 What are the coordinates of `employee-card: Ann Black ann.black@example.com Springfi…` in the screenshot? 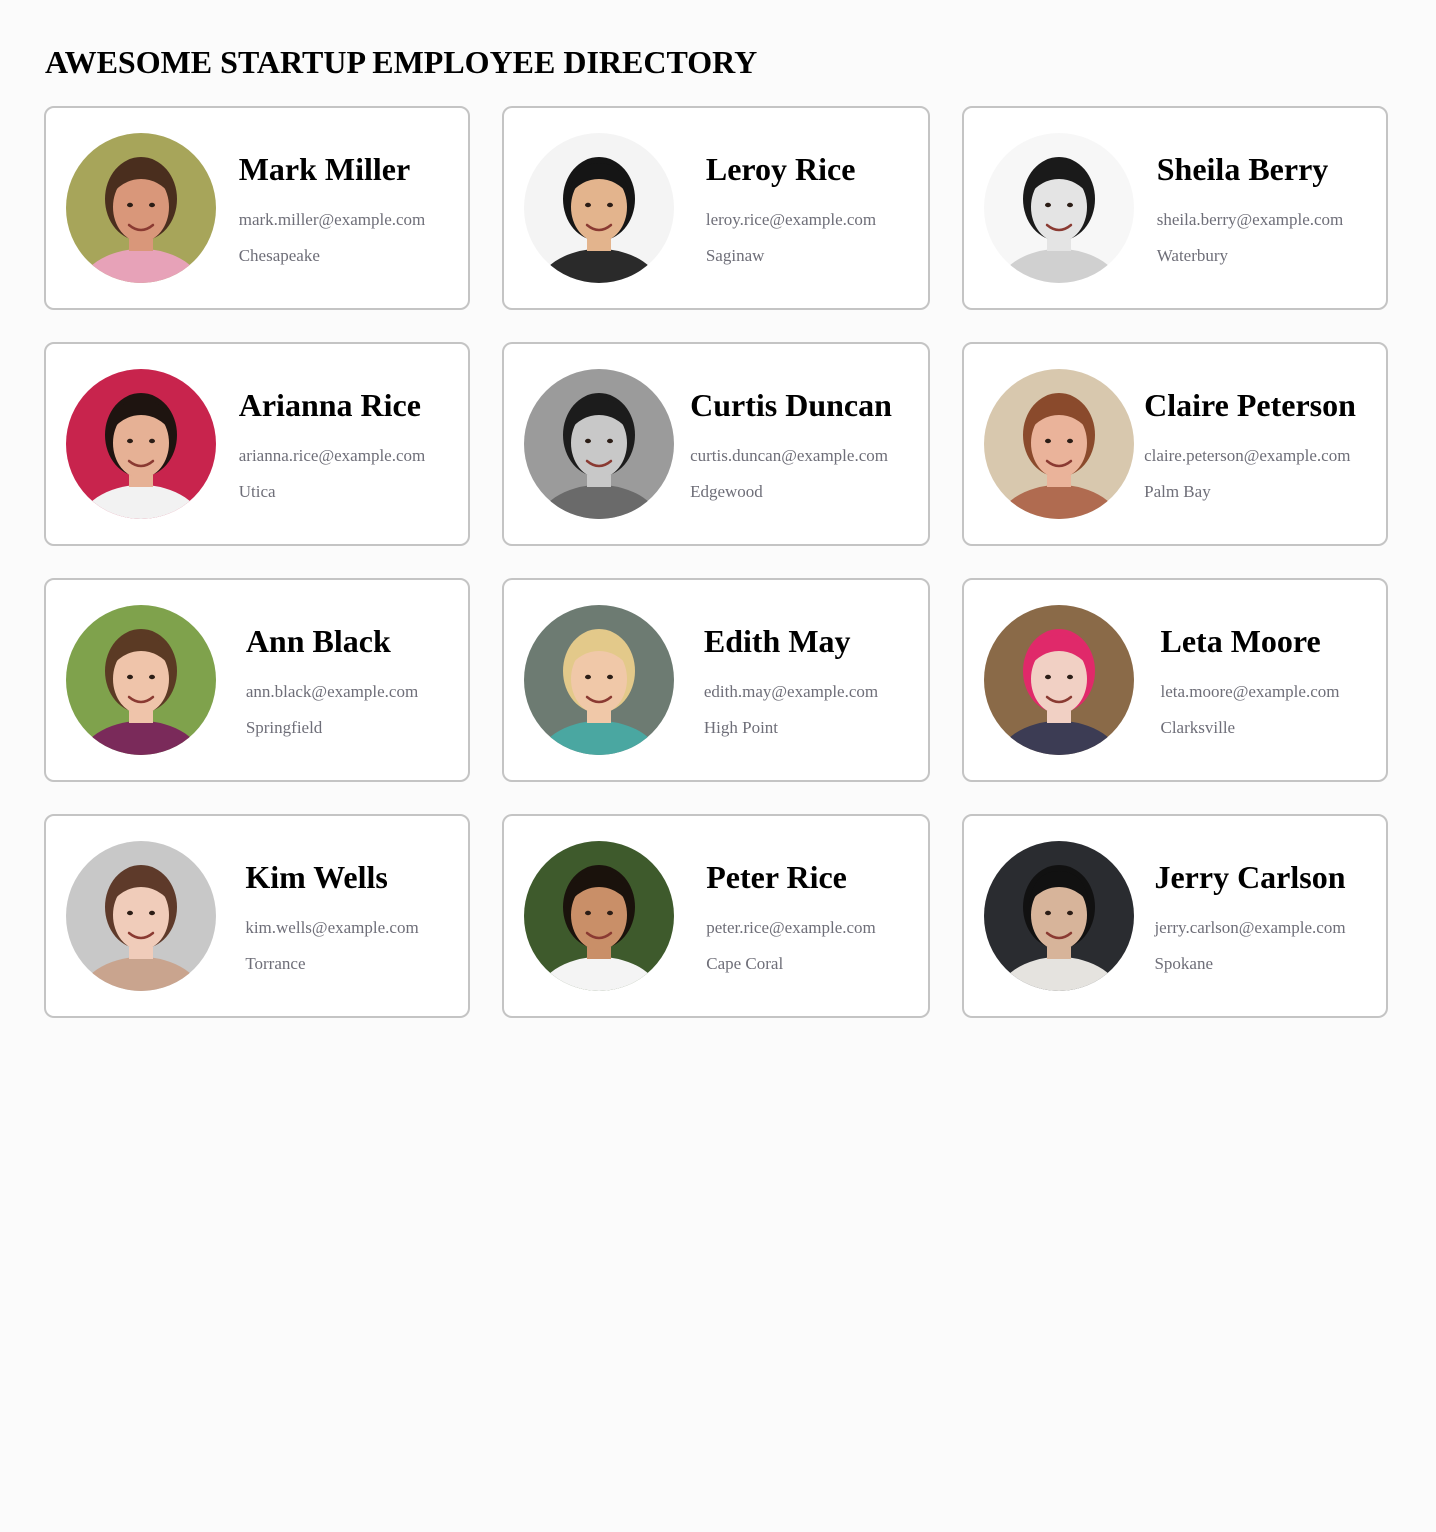 It's located at (257, 680).